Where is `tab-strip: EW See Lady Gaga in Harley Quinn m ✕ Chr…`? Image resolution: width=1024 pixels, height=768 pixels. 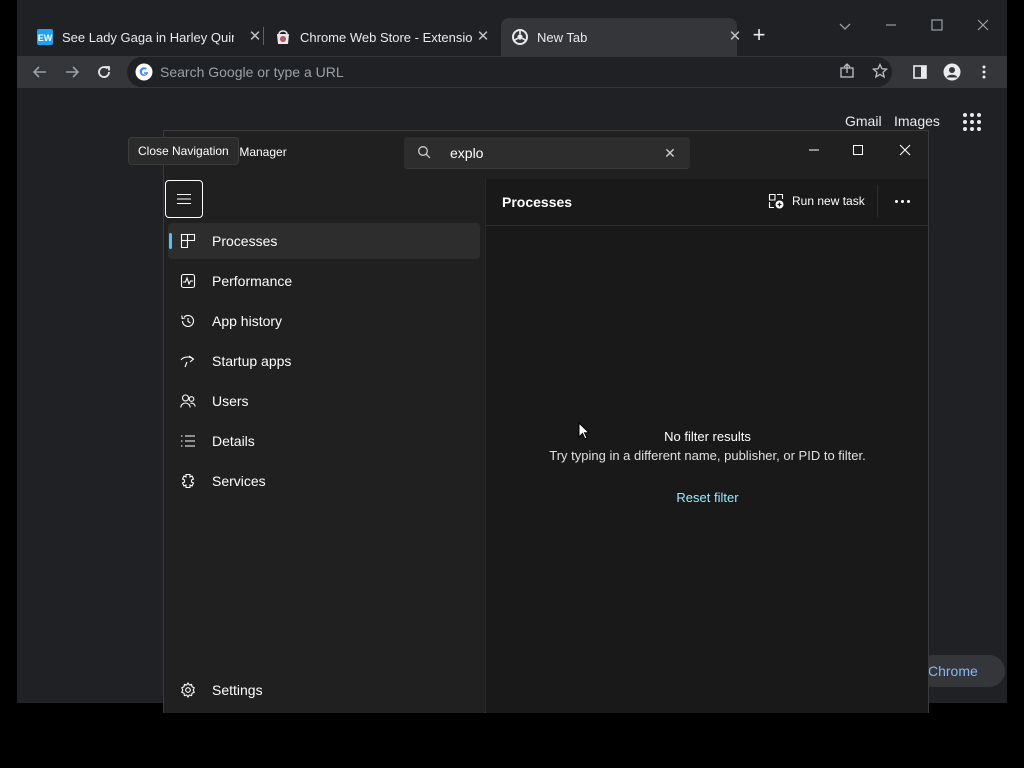 tab-strip: EW See Lady Gaga in Harley Quinn m ✕ Chr… is located at coordinates (512, 28).